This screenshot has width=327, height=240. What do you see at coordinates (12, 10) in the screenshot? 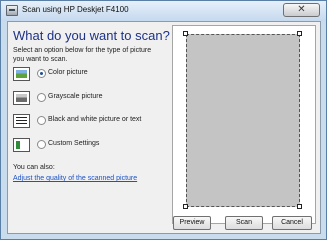
I see `scanner-icon` at bounding box center [12, 10].